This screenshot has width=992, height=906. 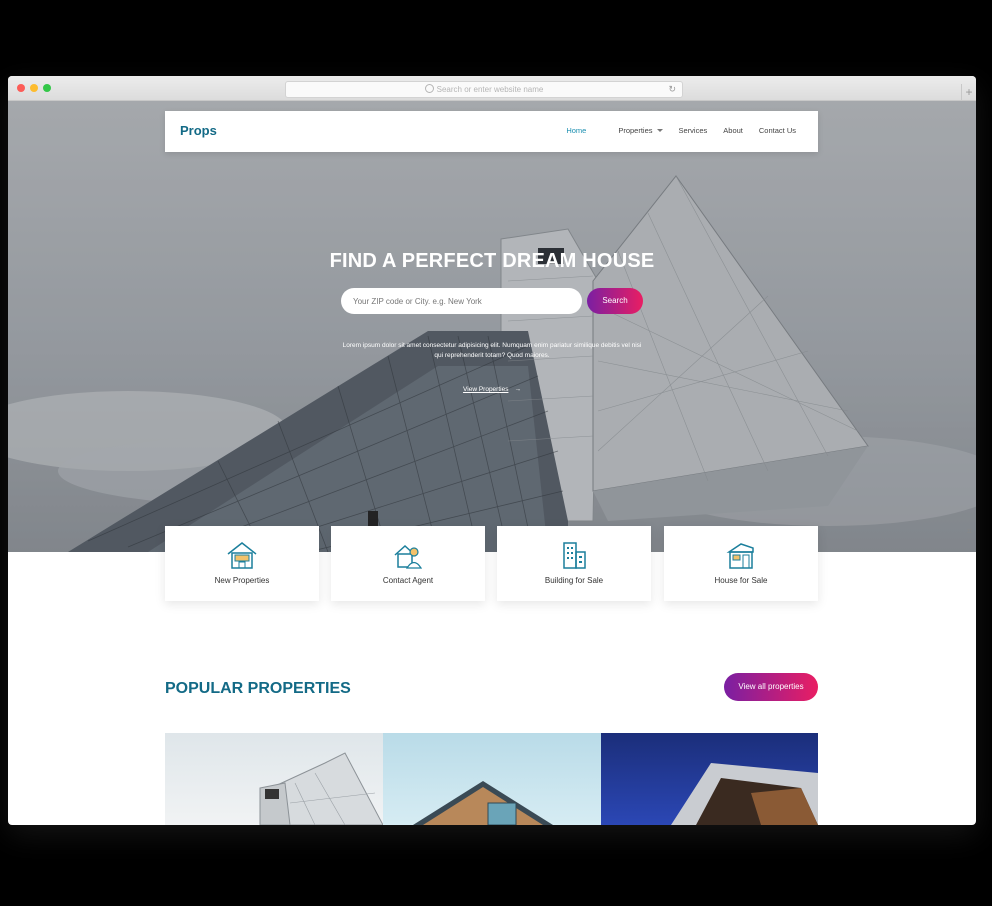 What do you see at coordinates (733, 130) in the screenshot?
I see `nav-item-about: About` at bounding box center [733, 130].